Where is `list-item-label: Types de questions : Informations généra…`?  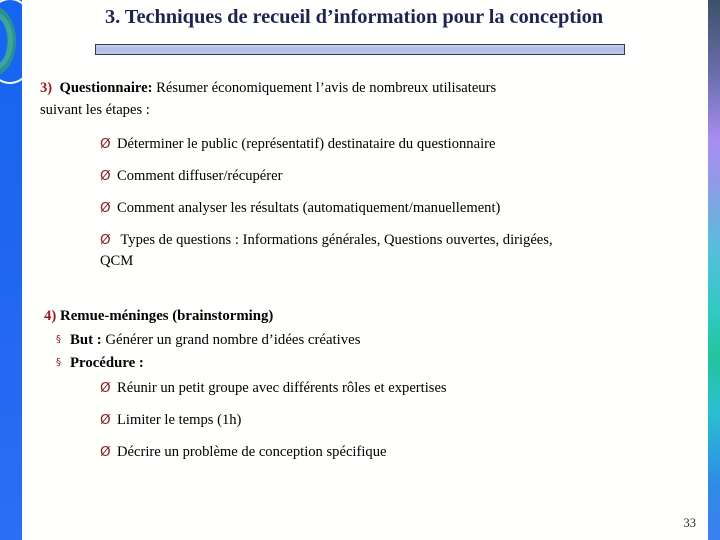
list-item-label: Types de questions : Informations généra… is located at coordinates (335, 240).